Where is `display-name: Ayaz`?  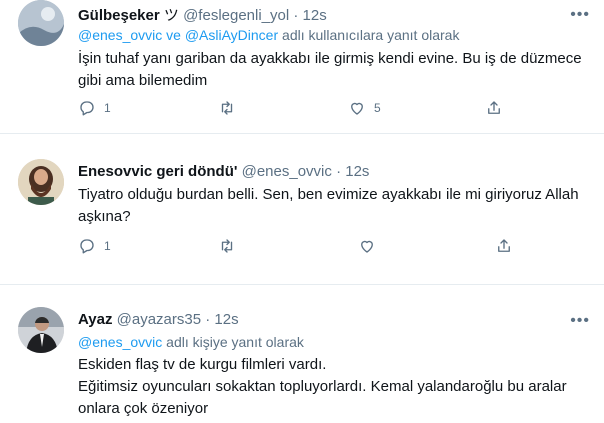
display-name: Ayaz is located at coordinates (95, 319).